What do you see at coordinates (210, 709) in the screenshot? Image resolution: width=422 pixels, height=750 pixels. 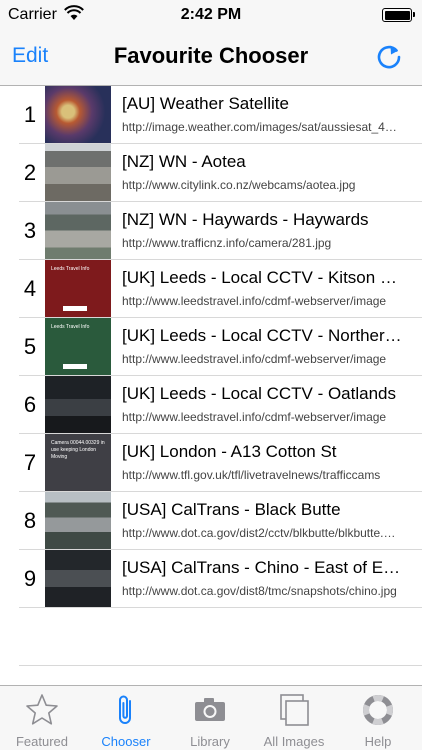 I see `camera-icon` at bounding box center [210, 709].